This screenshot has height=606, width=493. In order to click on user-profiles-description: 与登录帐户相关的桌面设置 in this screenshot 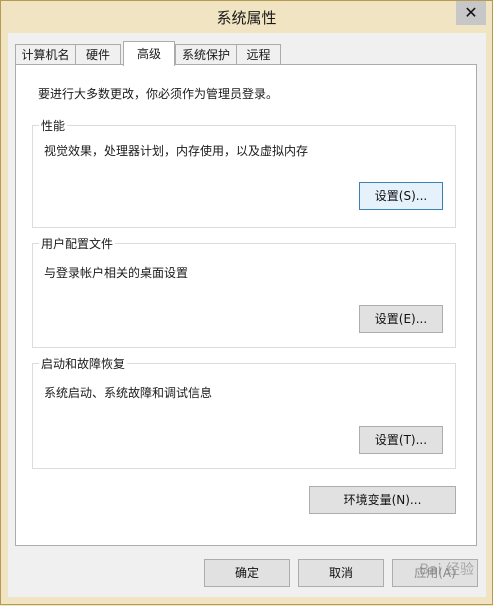, I will do `click(116, 273)`.